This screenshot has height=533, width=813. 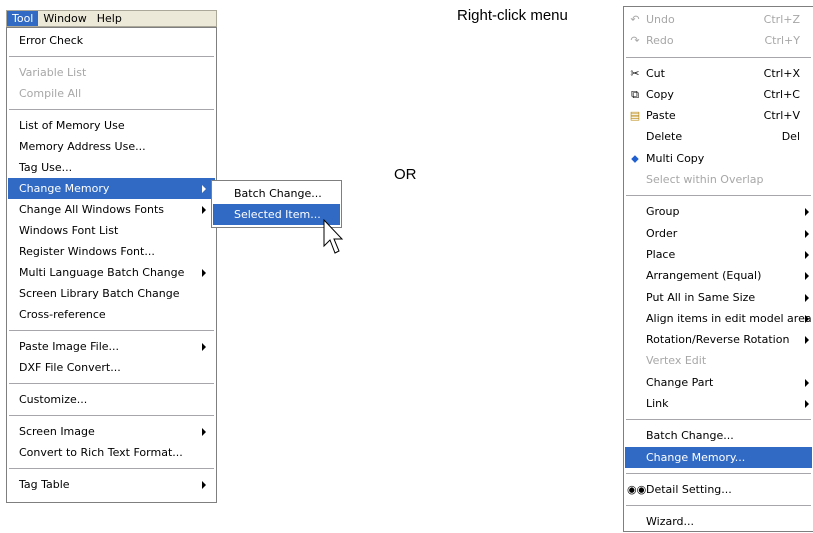 I want to click on context-item-label: Cut, so click(x=655, y=73).